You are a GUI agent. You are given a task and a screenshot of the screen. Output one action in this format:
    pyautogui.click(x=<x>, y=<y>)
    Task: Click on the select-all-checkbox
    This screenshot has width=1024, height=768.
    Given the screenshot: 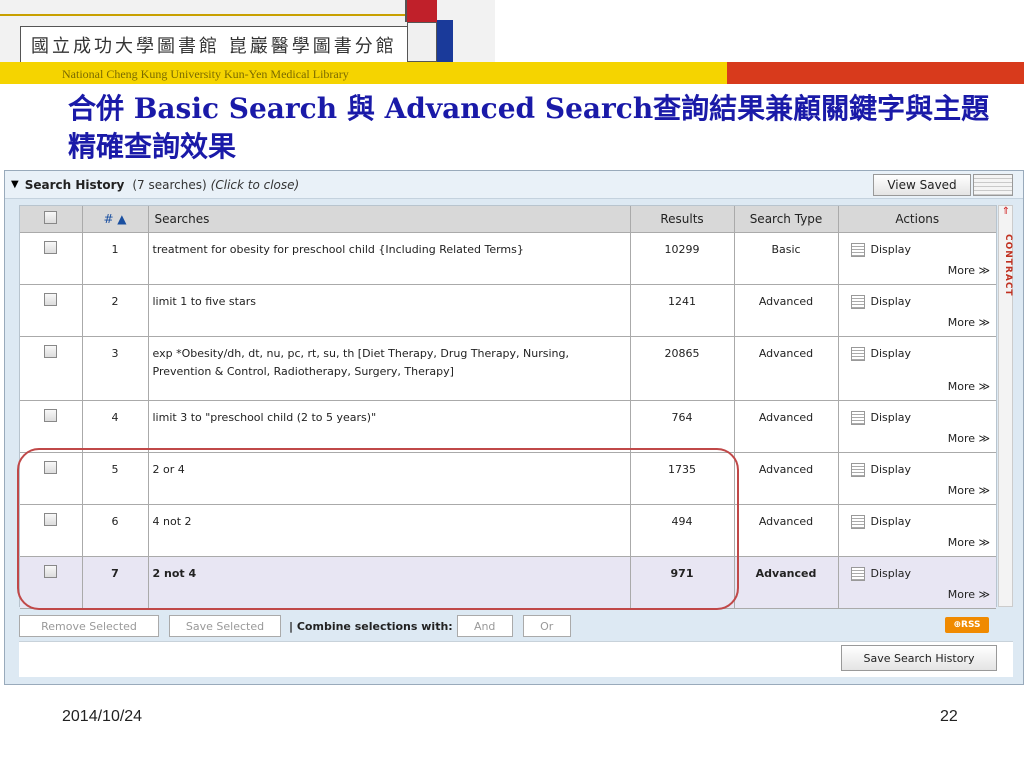 What is the action you would take?
    pyautogui.click(x=51, y=217)
    